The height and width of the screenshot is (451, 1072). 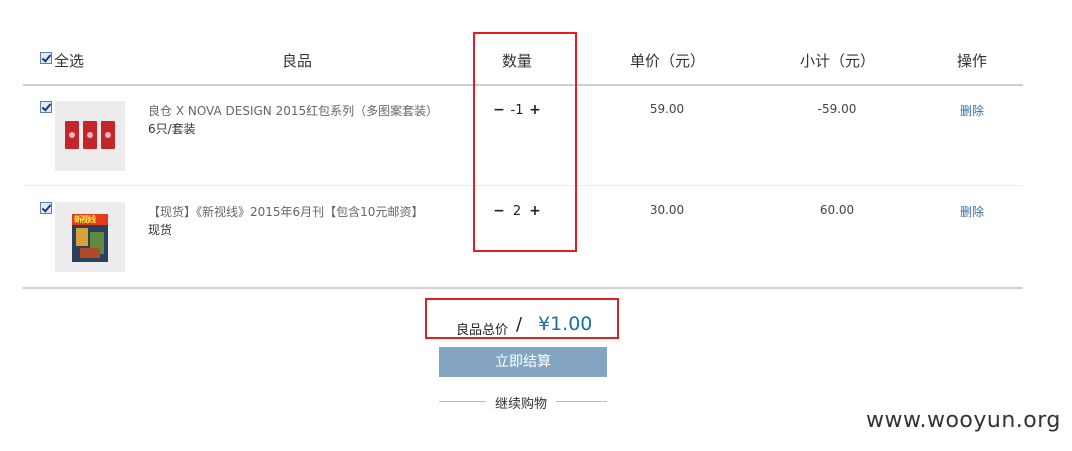 I want to click on header-action: 操作, so click(x=972, y=61).